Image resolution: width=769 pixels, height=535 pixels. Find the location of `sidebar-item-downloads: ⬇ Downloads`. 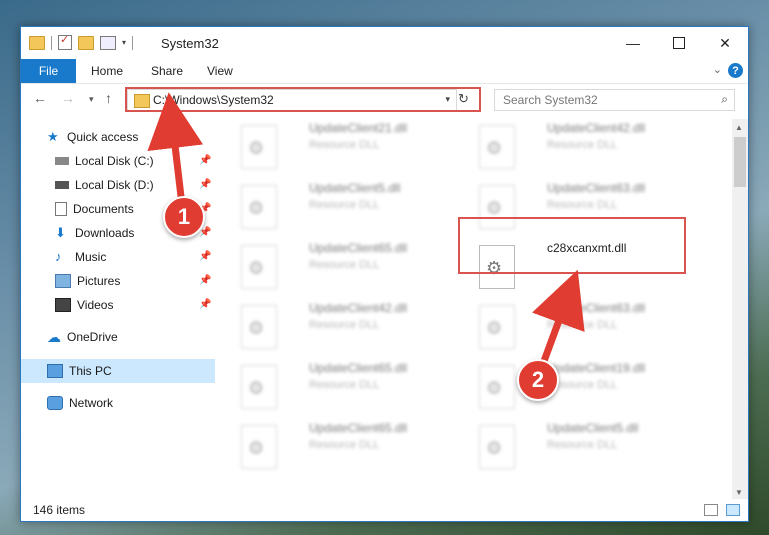

sidebar-item-downloads: ⬇ Downloads is located at coordinates (94, 233).